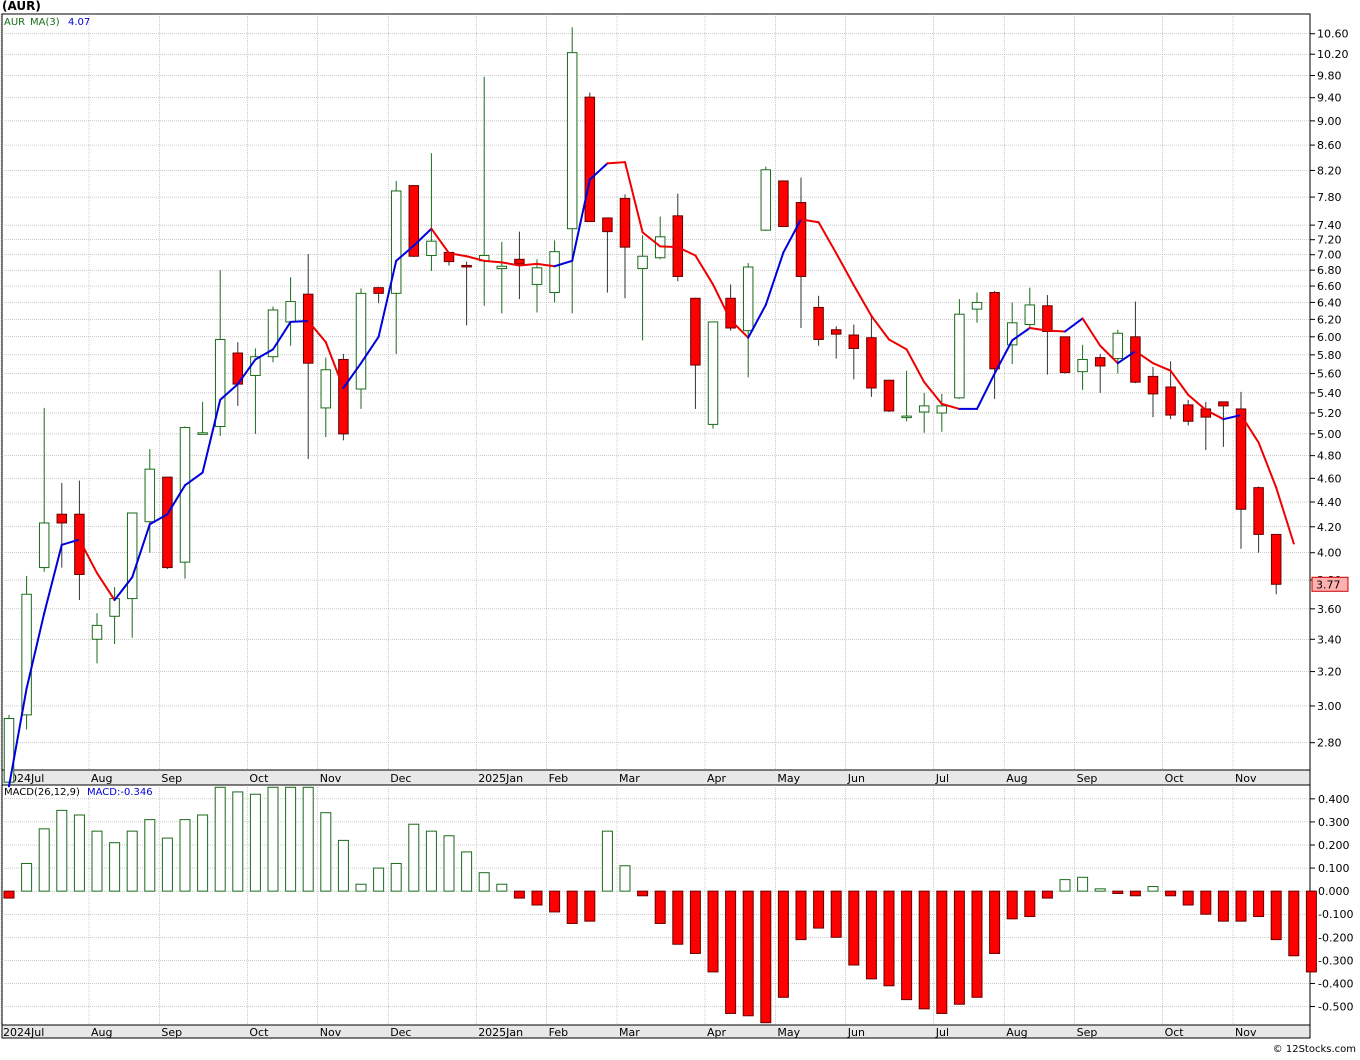 This screenshot has height=1060, width=1360. What do you see at coordinates (1329, 337) in the screenshot?
I see `price-tick-label: 6.00` at bounding box center [1329, 337].